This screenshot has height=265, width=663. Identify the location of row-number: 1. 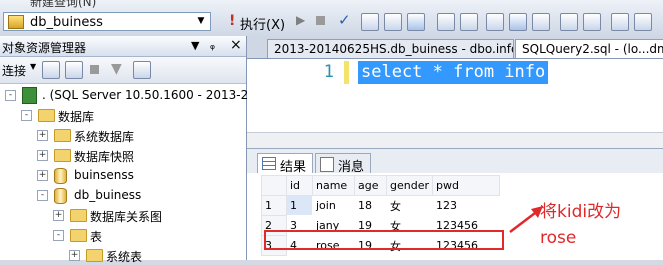
(274, 205).